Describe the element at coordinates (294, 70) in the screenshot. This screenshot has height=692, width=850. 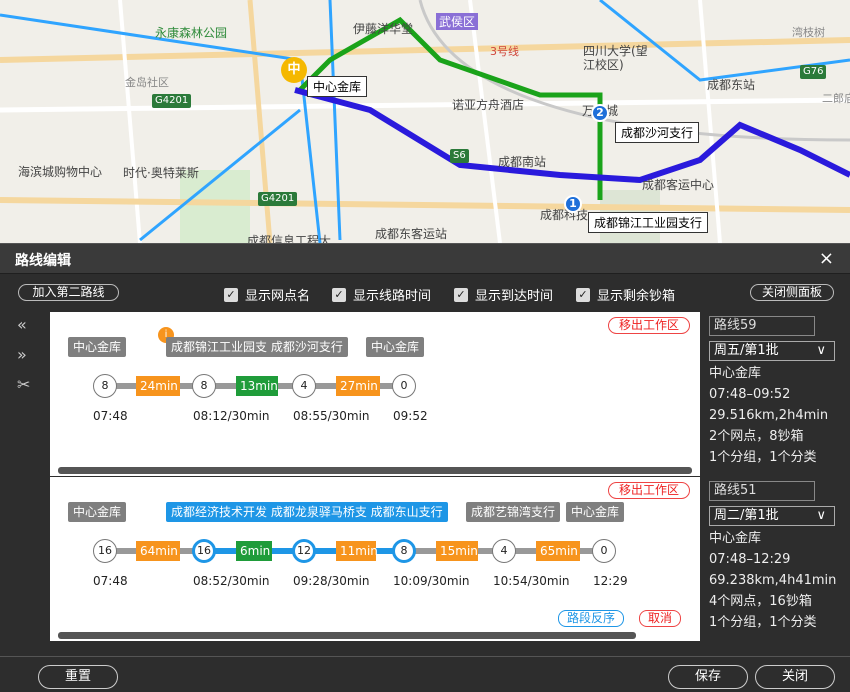
I see `hq-pin-icon: 中` at that location.